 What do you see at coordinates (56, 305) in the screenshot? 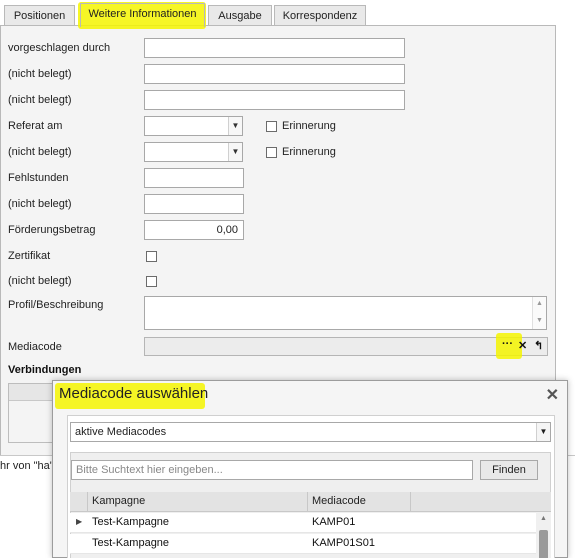
I see `label-profil: Profil/Beschreibung` at bounding box center [56, 305].